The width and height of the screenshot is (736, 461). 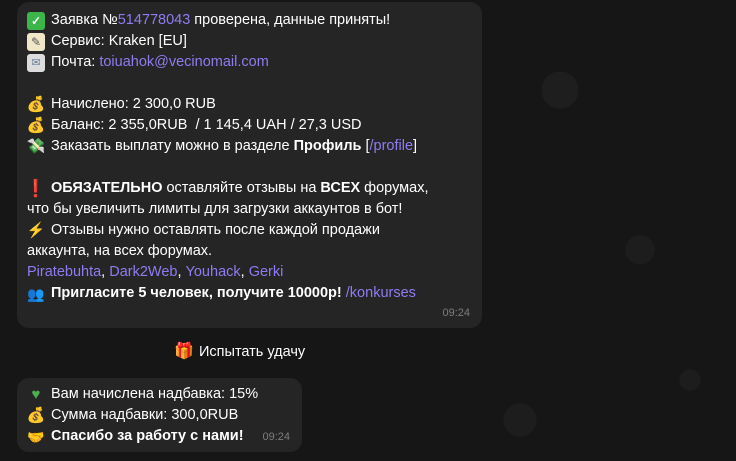 I want to click on try-luck-label: Испытать удачу, so click(x=252, y=352).